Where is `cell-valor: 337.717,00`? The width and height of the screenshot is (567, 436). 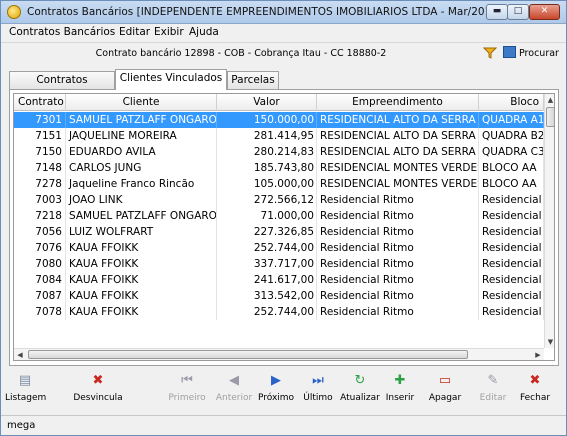 cell-valor: 337.717,00 is located at coordinates (267, 264).